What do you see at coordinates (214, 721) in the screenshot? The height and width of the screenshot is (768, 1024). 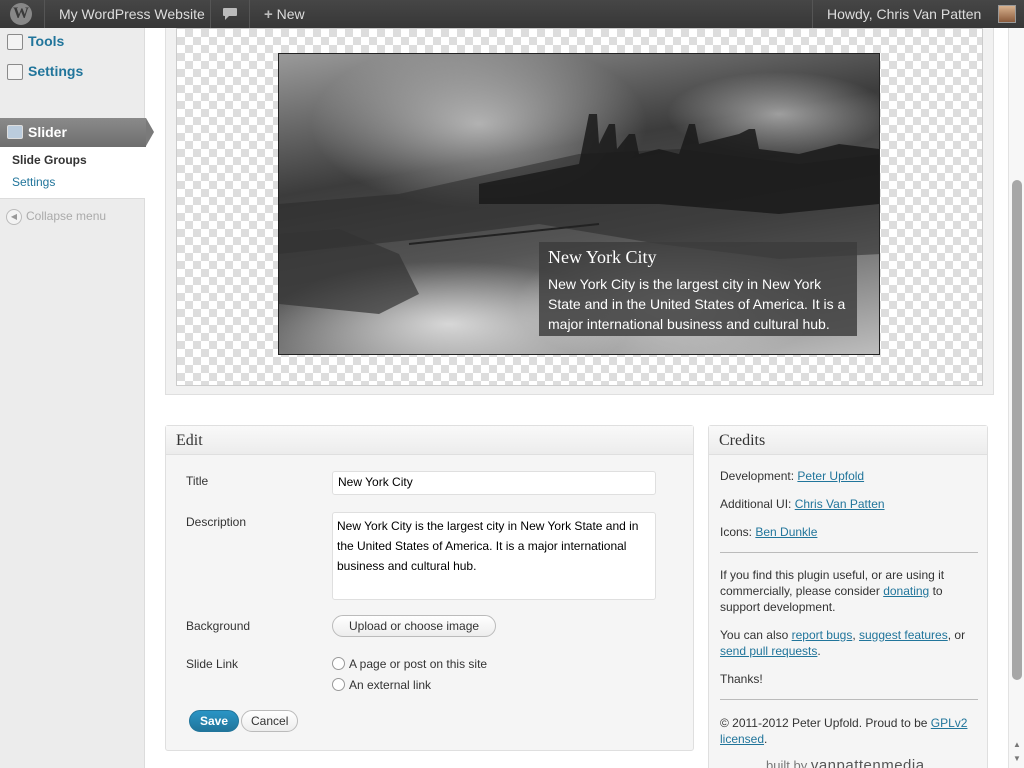 I see `save-button: Save` at bounding box center [214, 721].